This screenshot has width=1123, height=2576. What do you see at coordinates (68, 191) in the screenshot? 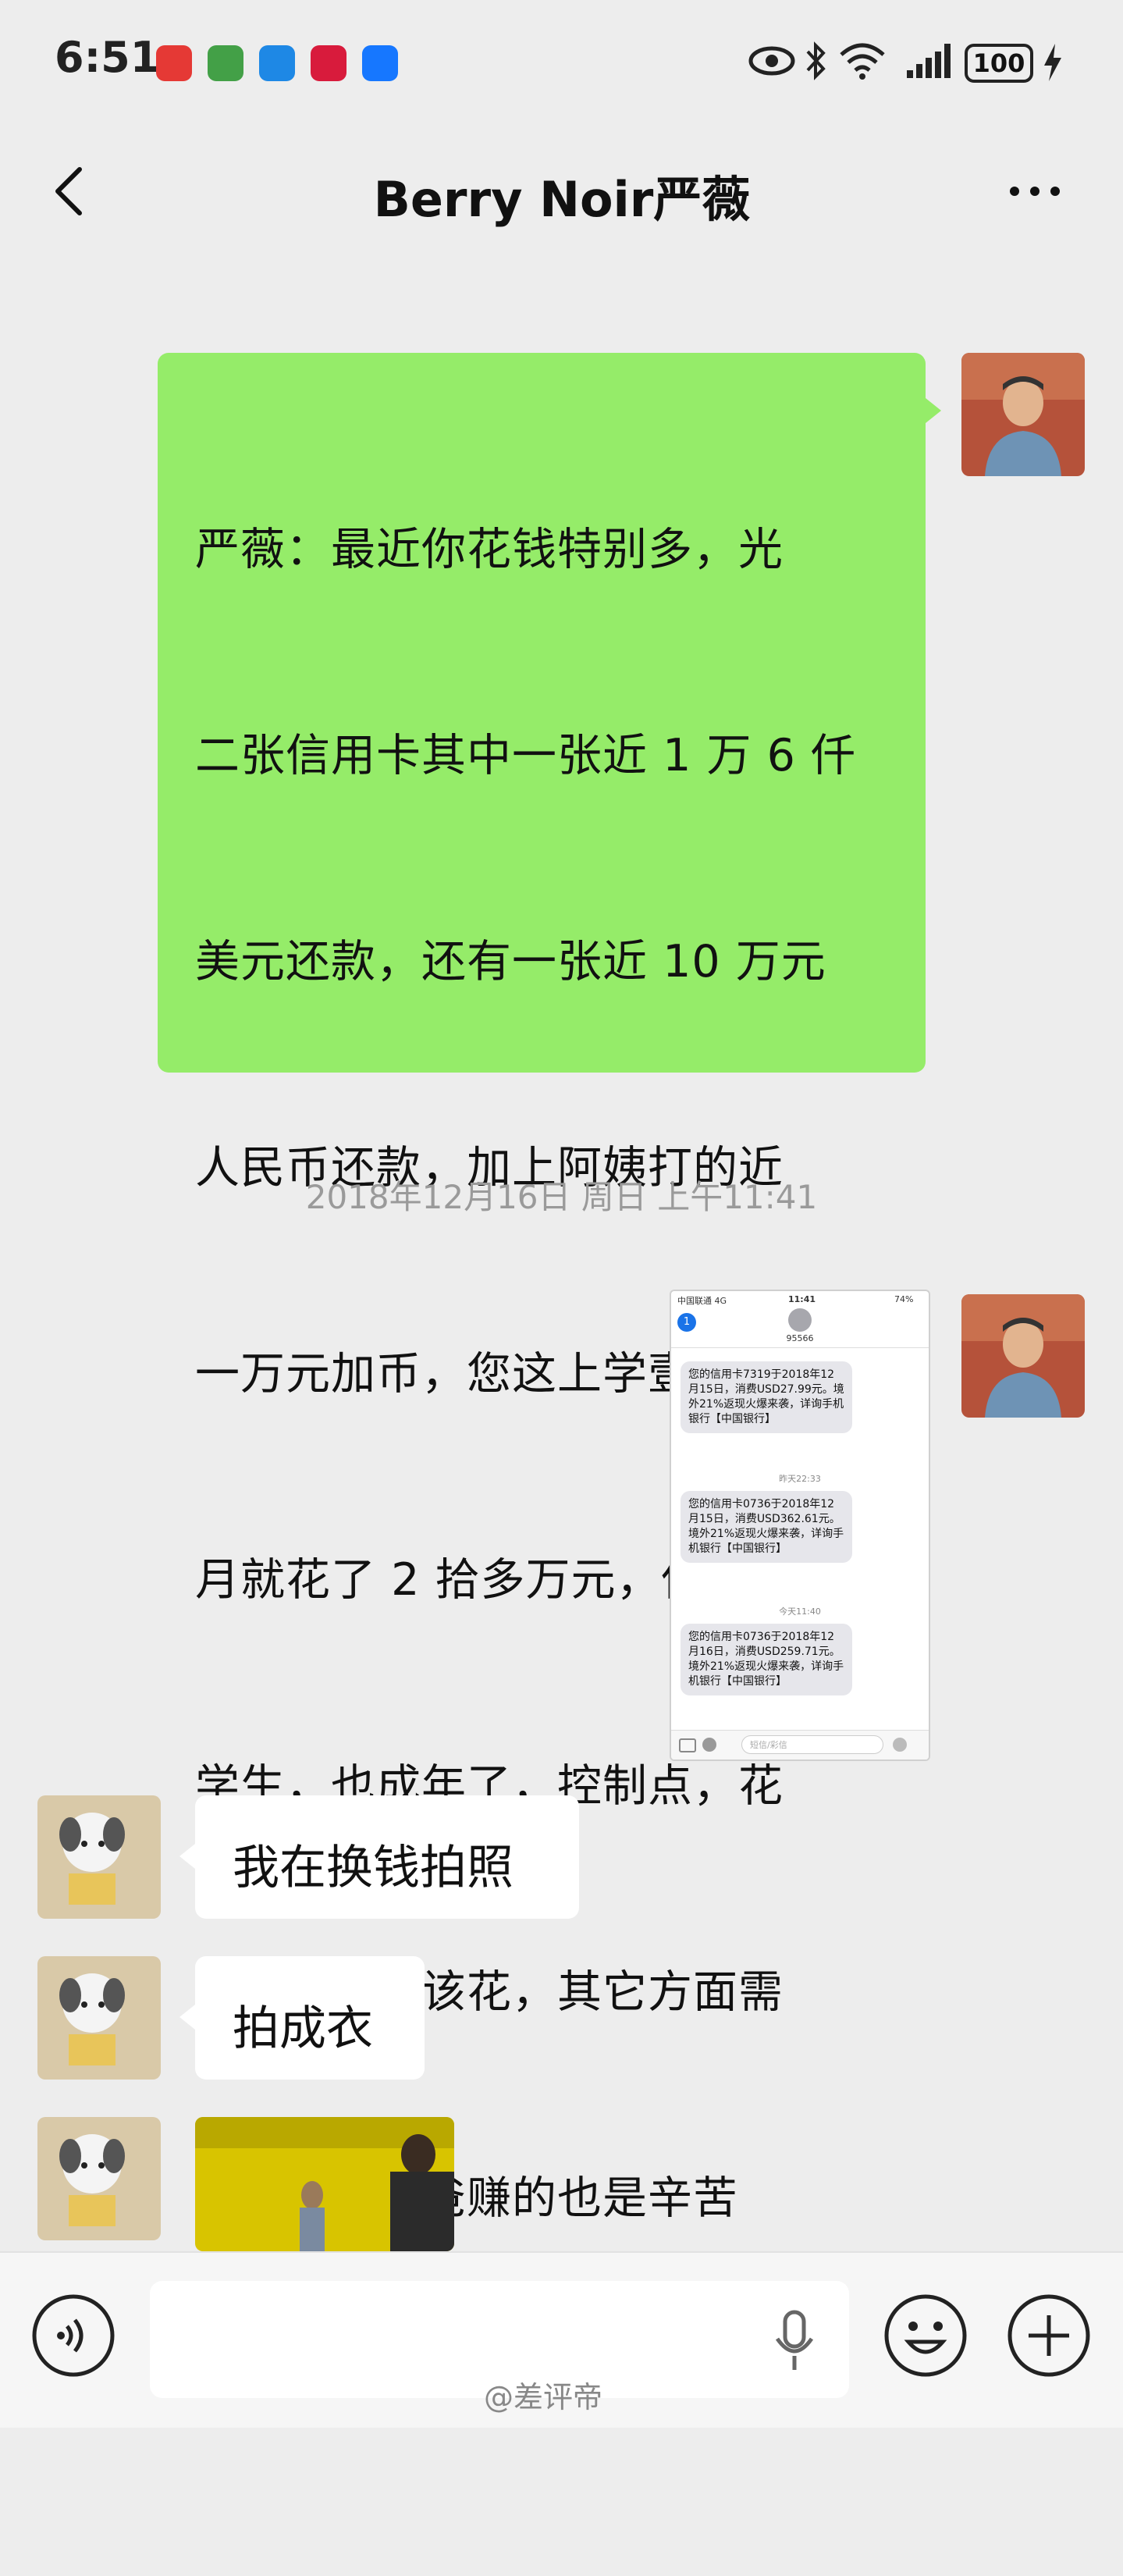
I see `back-icon` at bounding box center [68, 191].